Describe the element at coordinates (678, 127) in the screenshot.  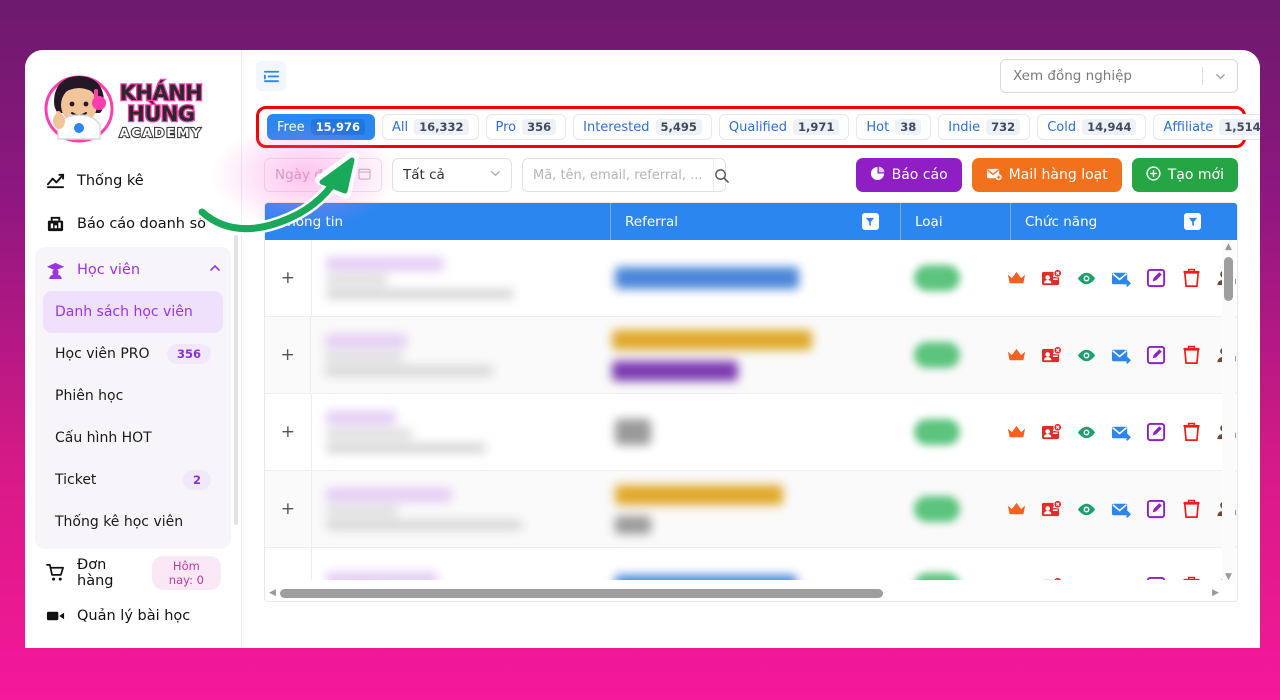
I see `tab-count: 5,495` at that location.